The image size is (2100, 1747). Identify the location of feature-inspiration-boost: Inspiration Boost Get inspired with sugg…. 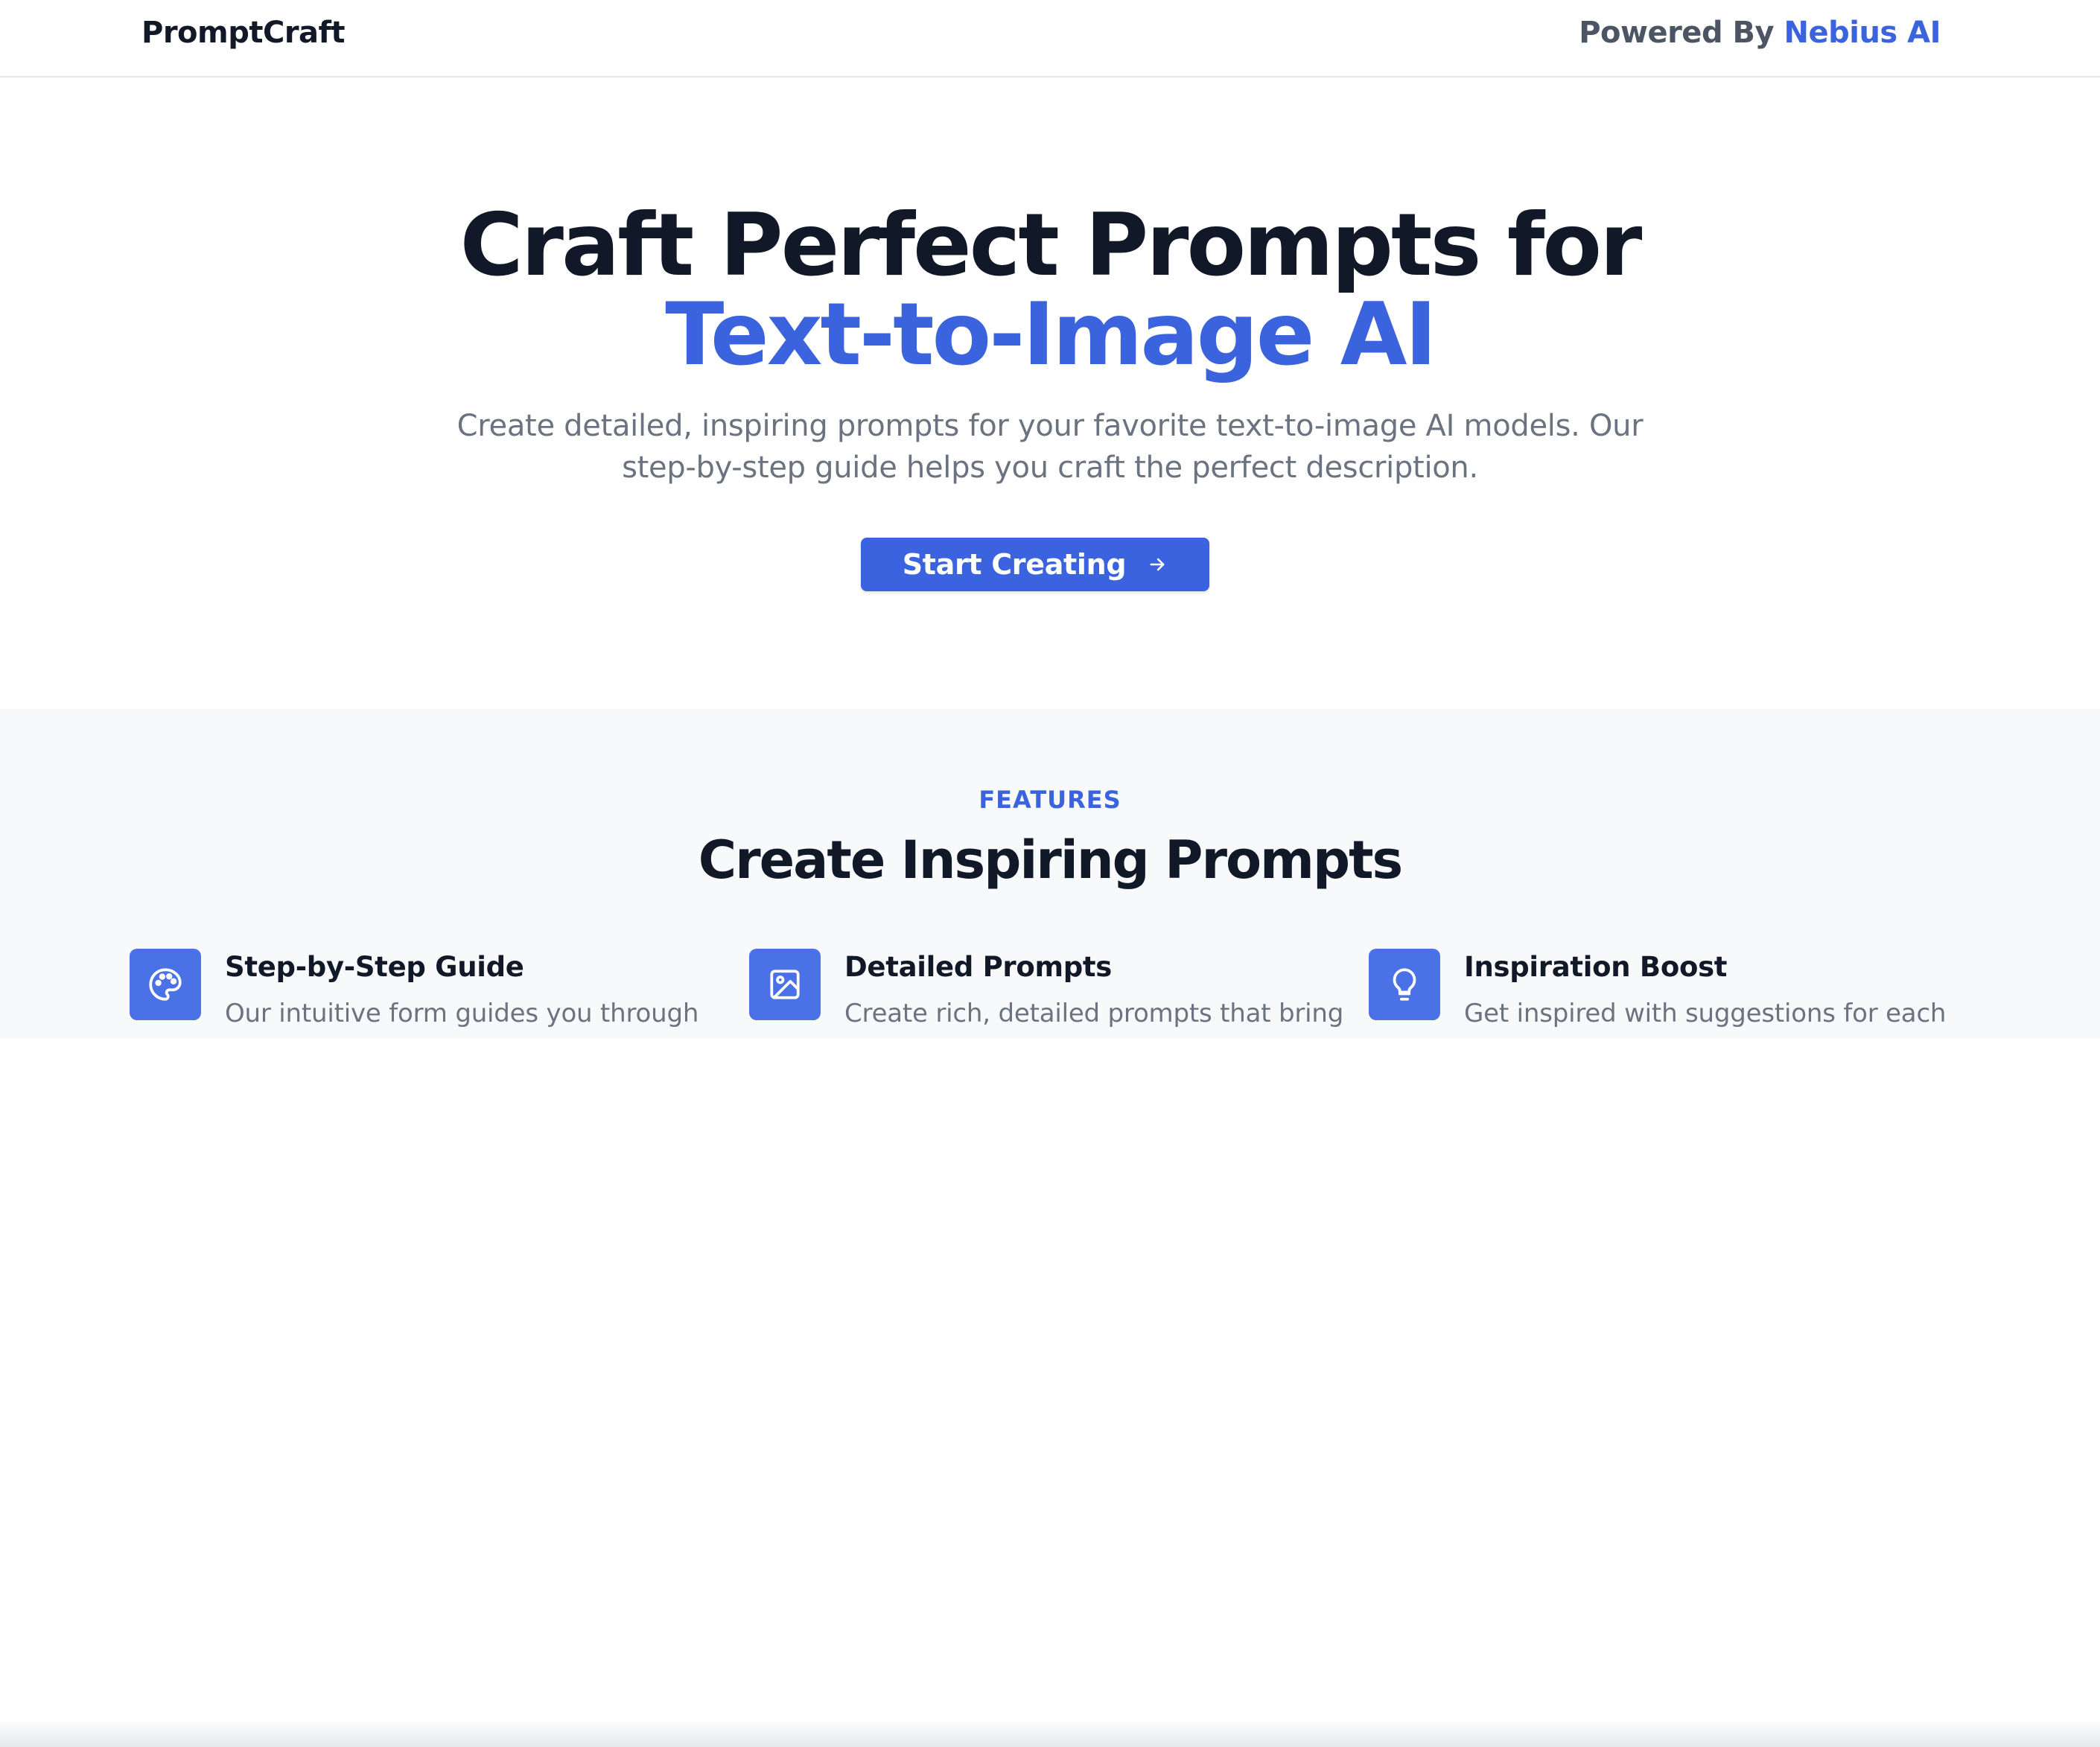
(1657, 1001).